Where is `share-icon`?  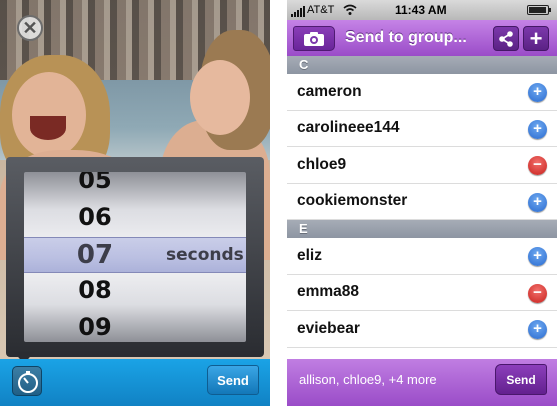
share-icon is located at coordinates (506, 38).